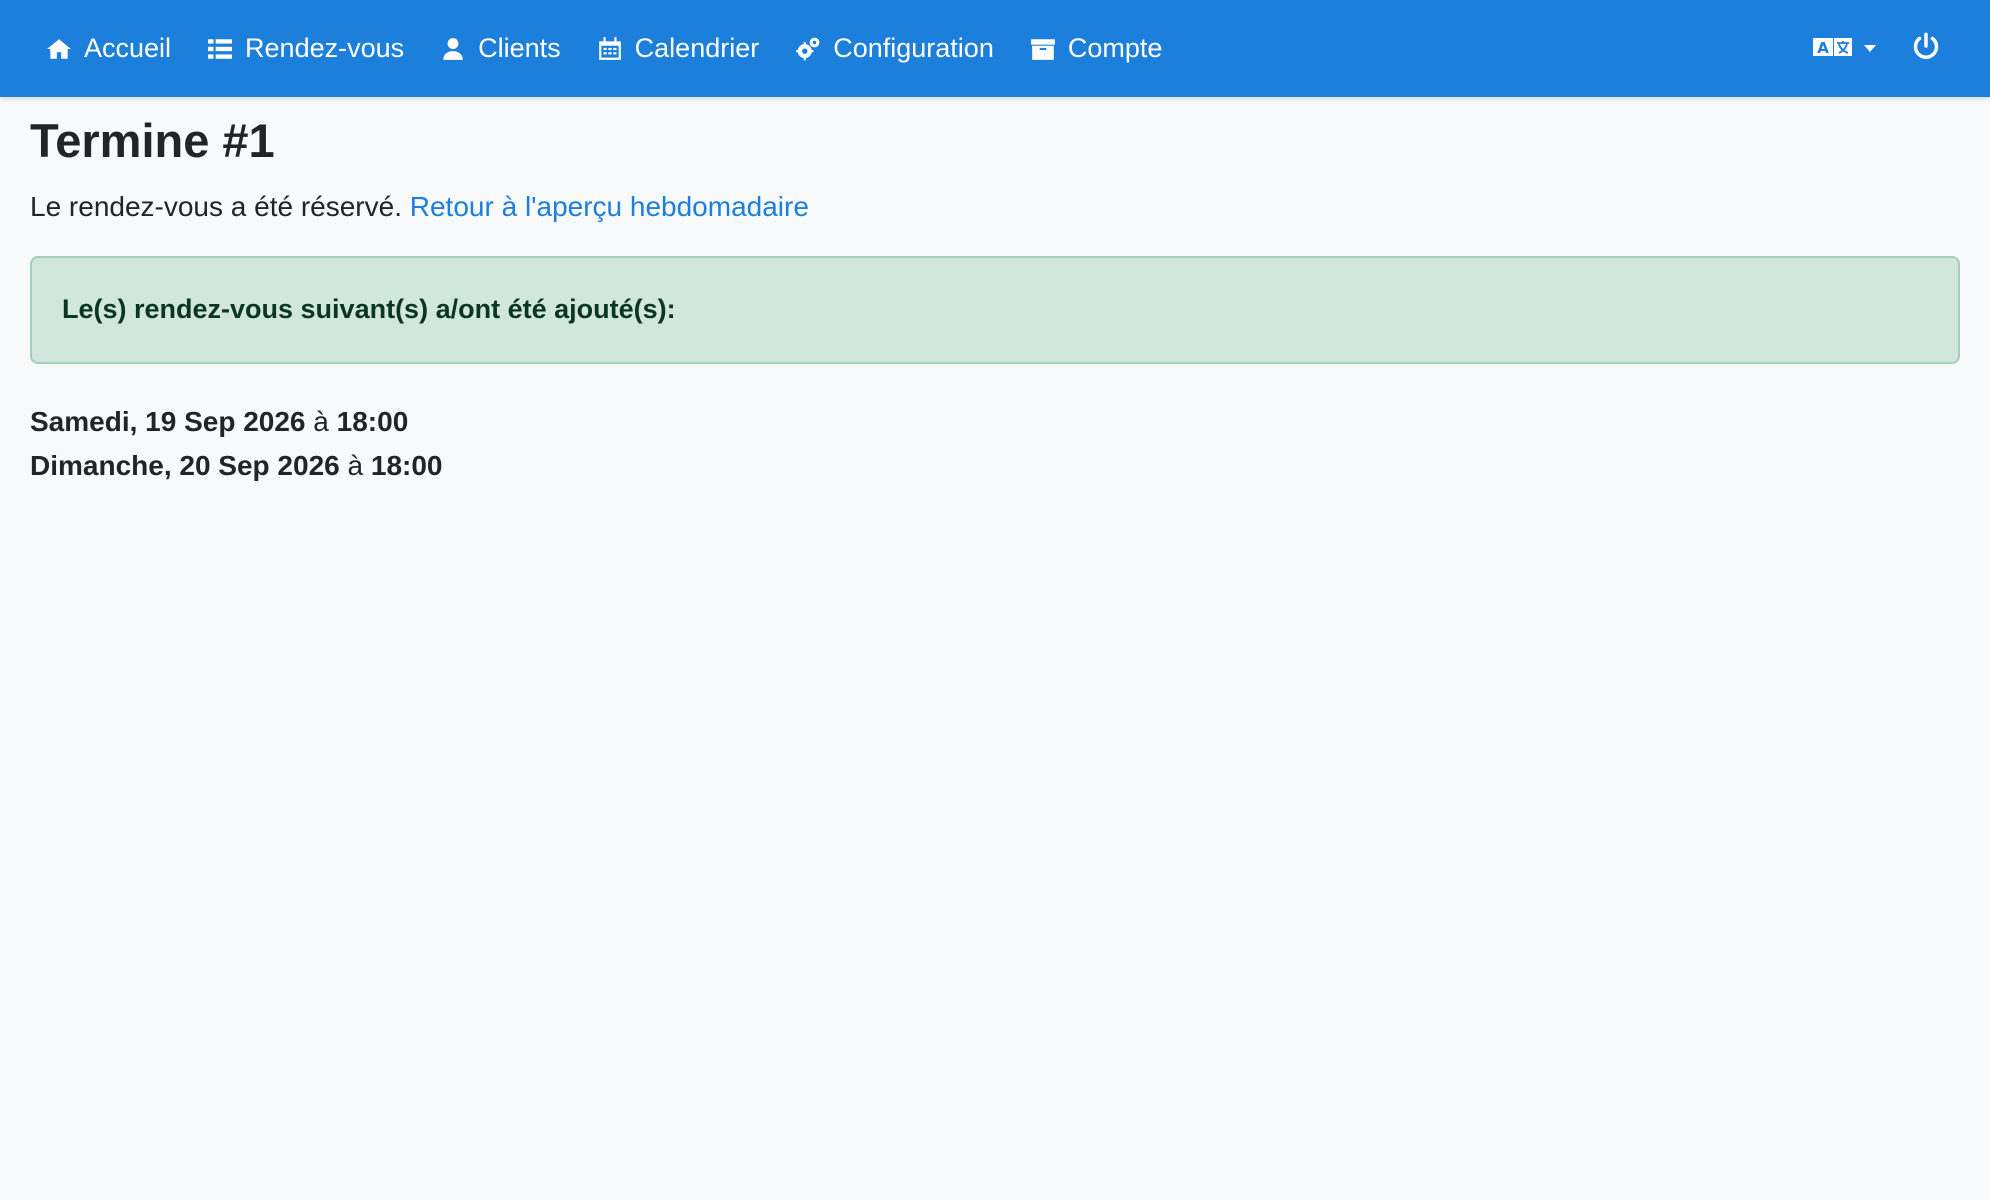 The width and height of the screenshot is (1990, 1200). Describe the element at coordinates (519, 48) in the screenshot. I see `nav-item-label: Clients` at that location.